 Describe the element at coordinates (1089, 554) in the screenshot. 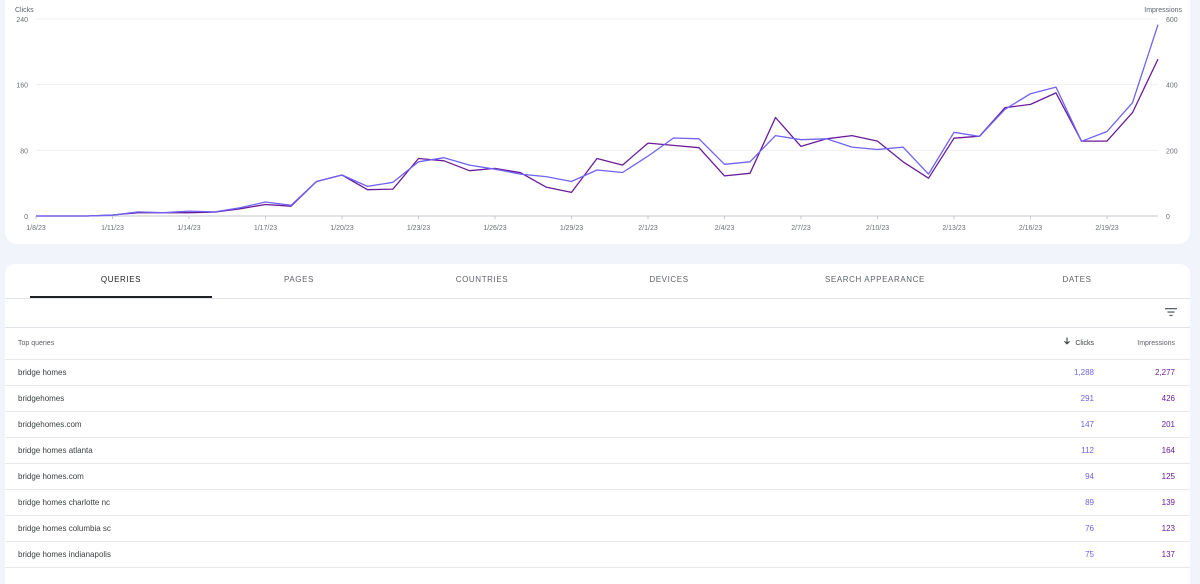

I see `clicks-cell: 75` at that location.